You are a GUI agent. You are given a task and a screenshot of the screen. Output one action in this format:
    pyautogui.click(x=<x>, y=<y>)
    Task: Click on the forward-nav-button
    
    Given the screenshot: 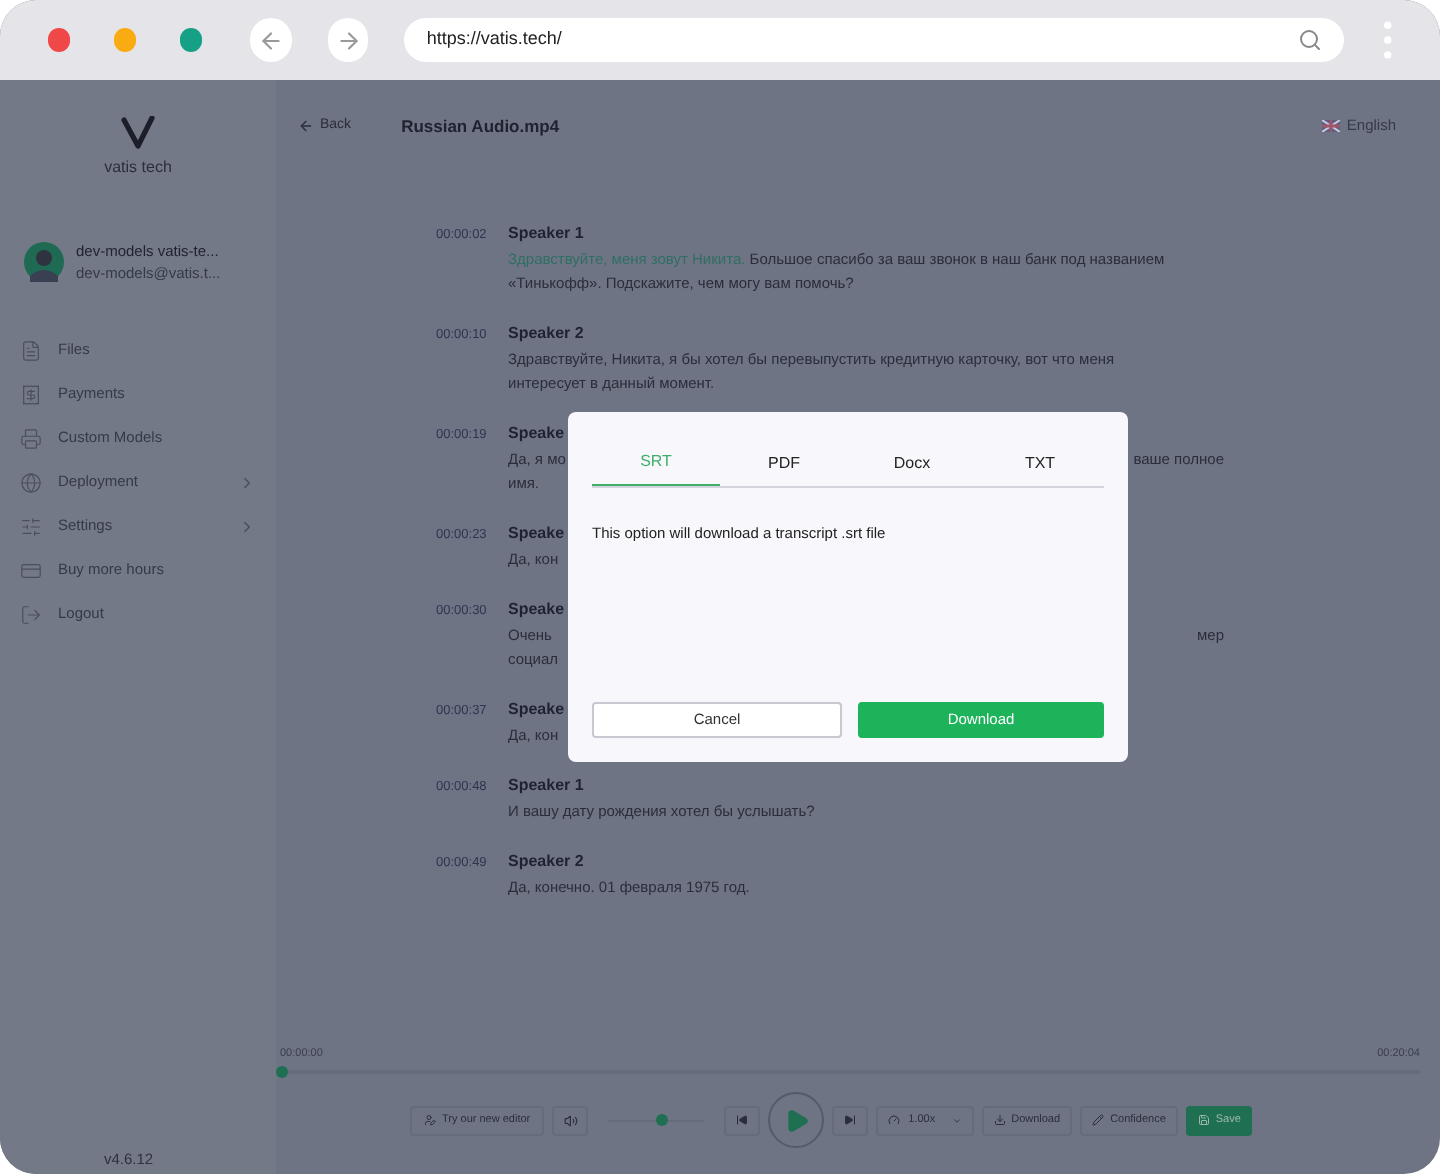 What is the action you would take?
    pyautogui.click(x=348, y=40)
    